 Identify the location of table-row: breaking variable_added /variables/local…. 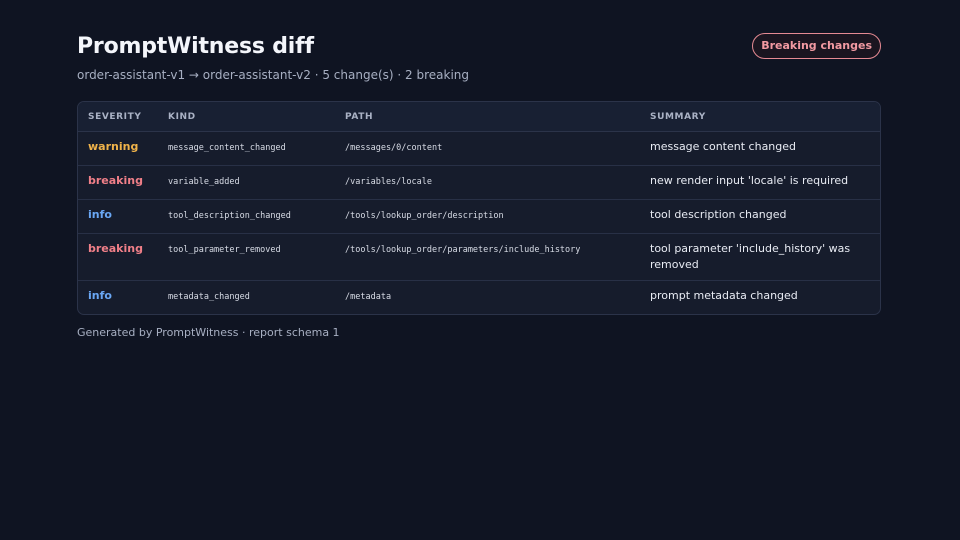
(479, 182).